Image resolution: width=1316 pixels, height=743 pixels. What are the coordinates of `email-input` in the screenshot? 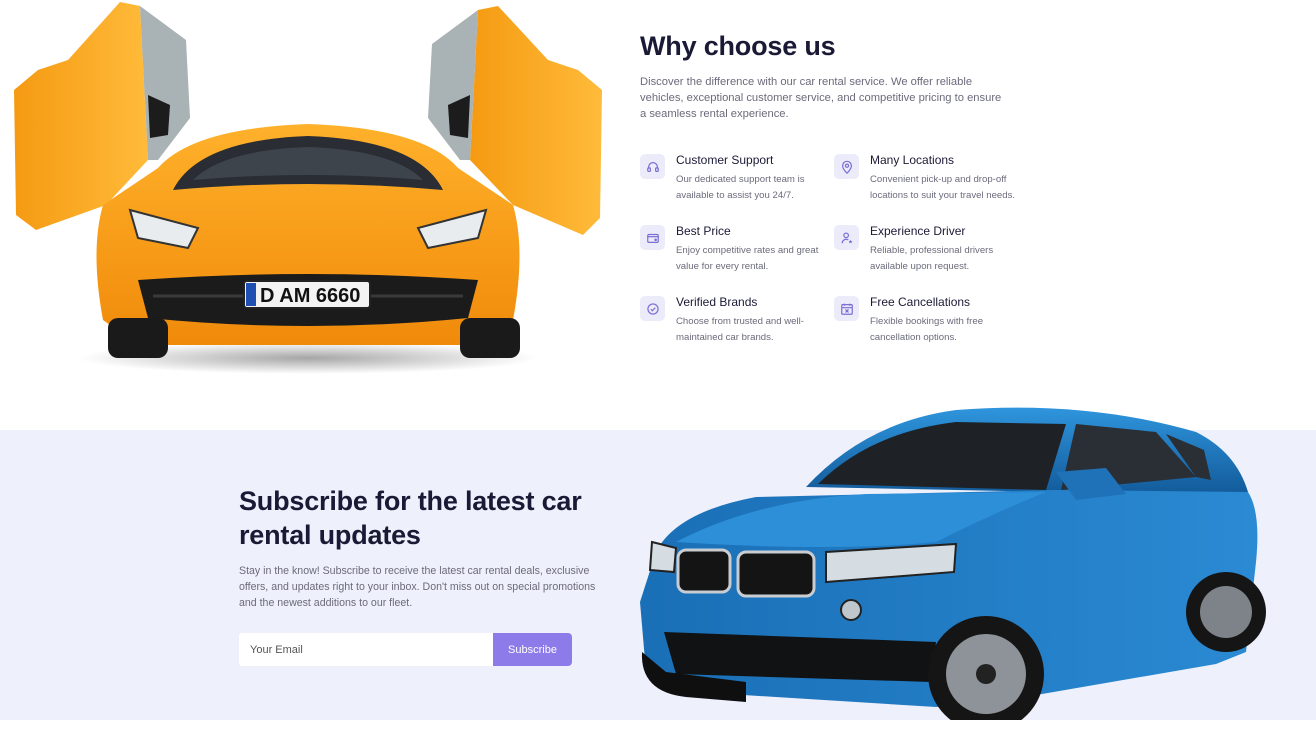 It's located at (366, 649).